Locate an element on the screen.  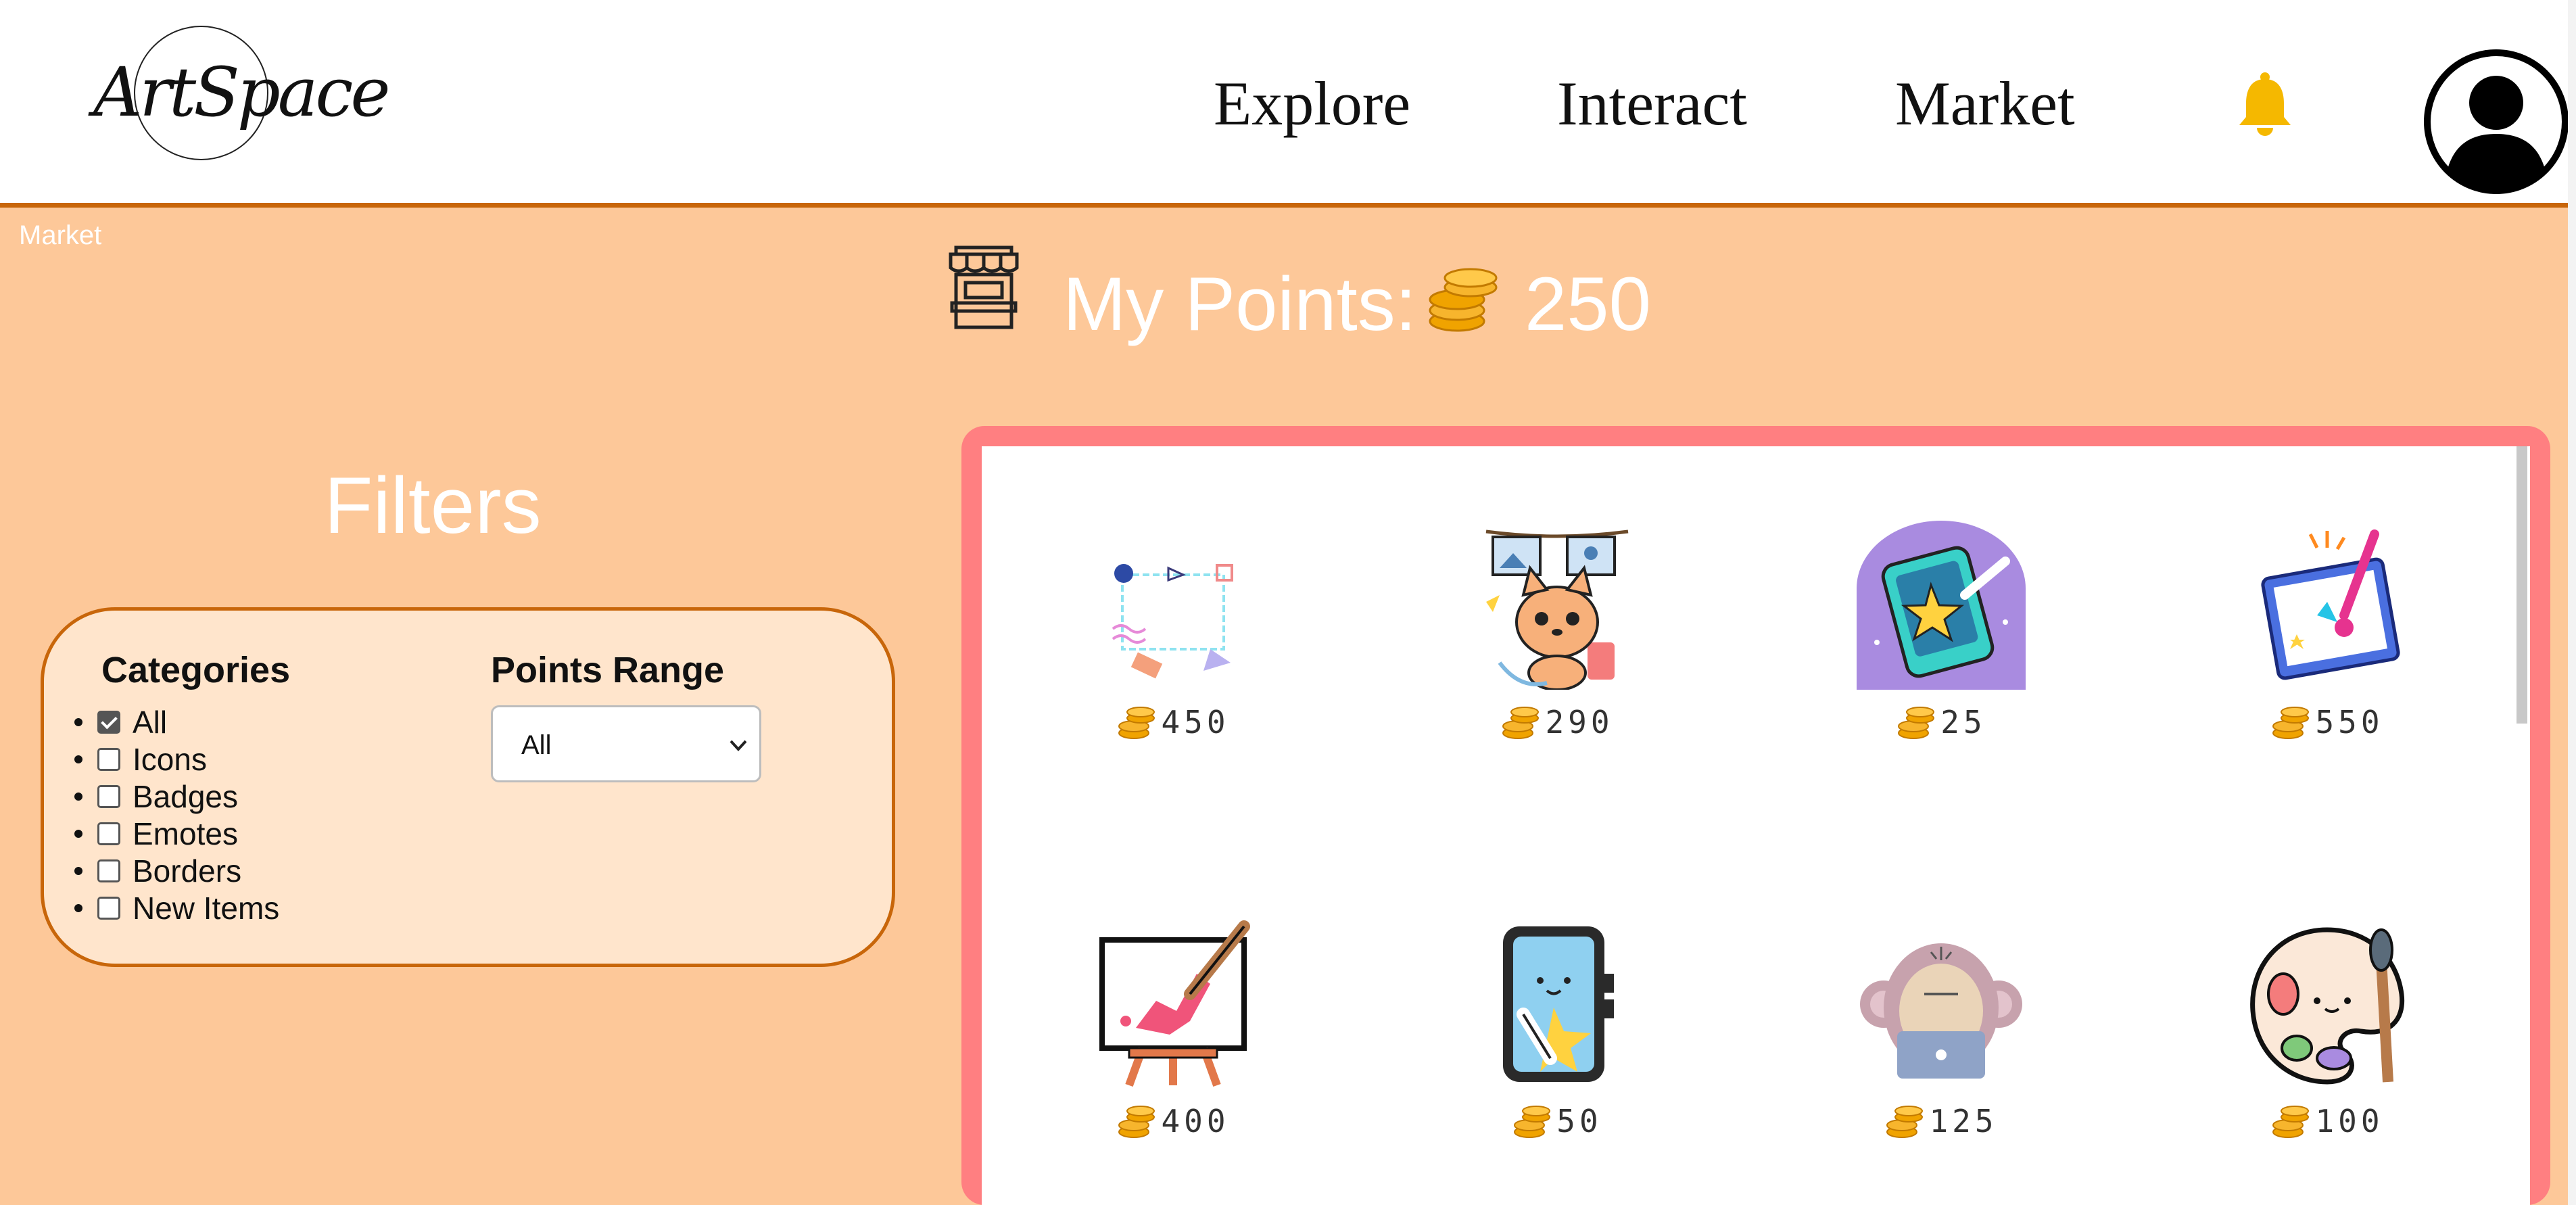
points-range-title: Points Range is located at coordinates (608, 670).